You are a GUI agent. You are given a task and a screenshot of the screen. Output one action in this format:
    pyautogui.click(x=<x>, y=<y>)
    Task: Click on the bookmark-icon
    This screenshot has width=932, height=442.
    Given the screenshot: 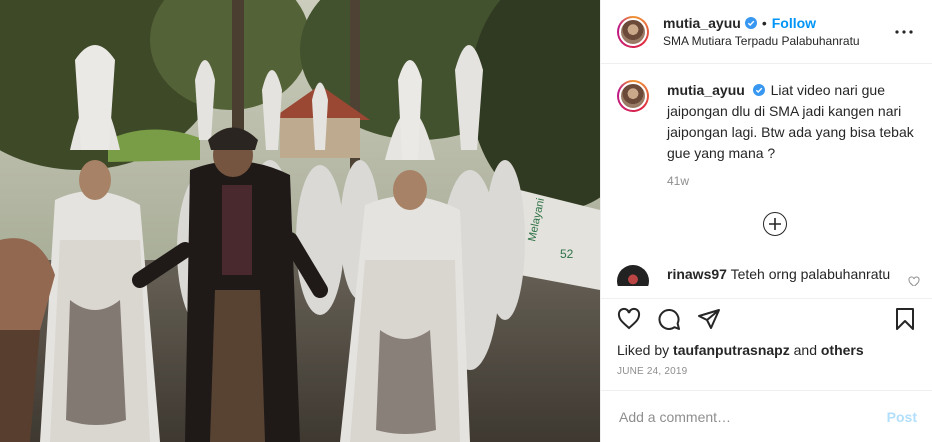 What is the action you would take?
    pyautogui.click(x=905, y=318)
    